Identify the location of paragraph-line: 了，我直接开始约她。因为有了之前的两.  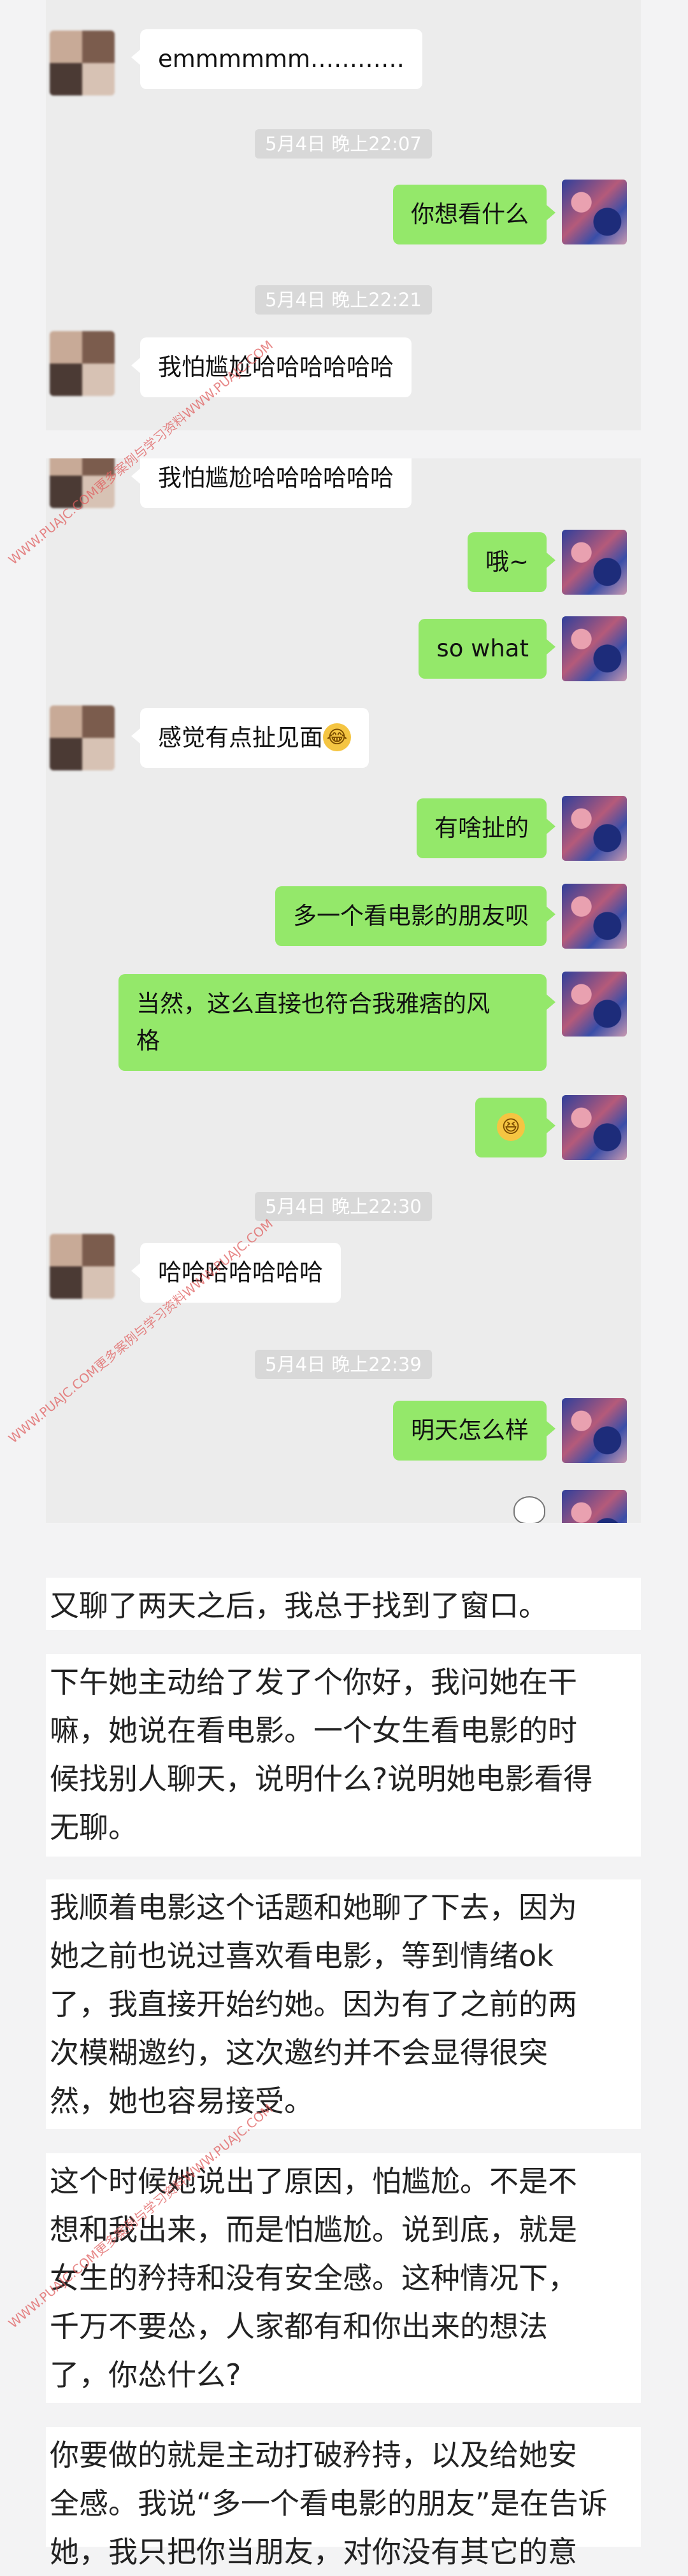
(313, 2004).